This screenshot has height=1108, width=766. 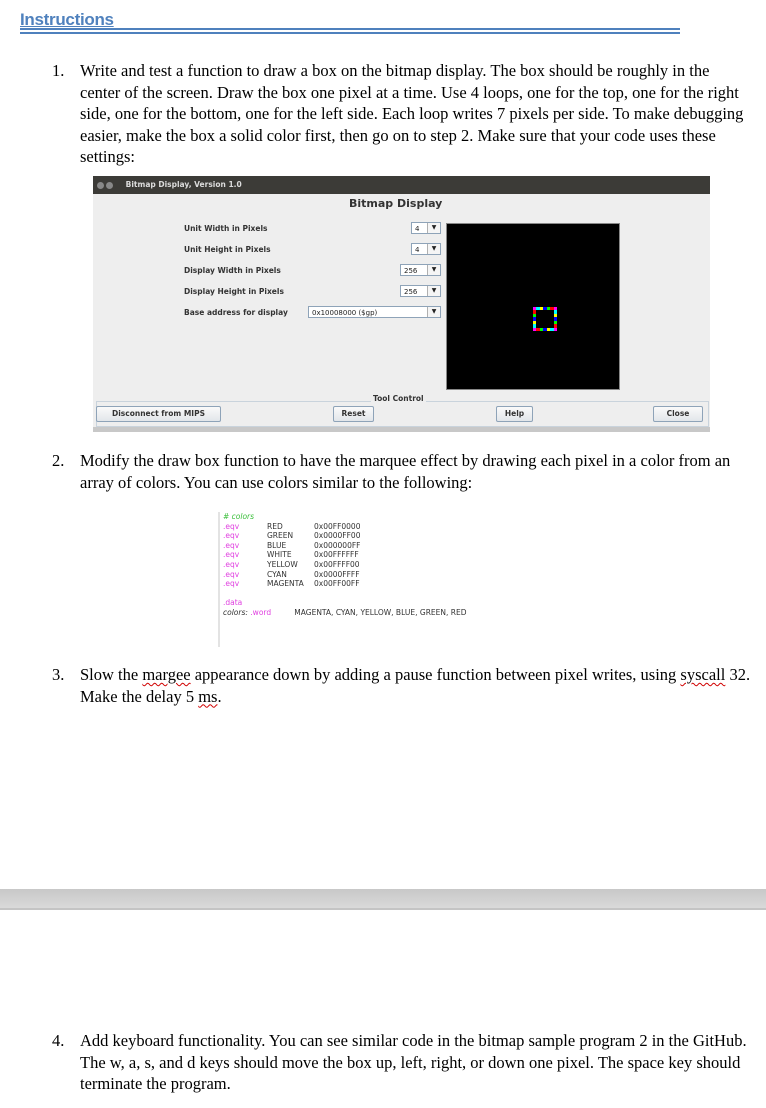 I want to click on code-comment: # colors, so click(x=239, y=516).